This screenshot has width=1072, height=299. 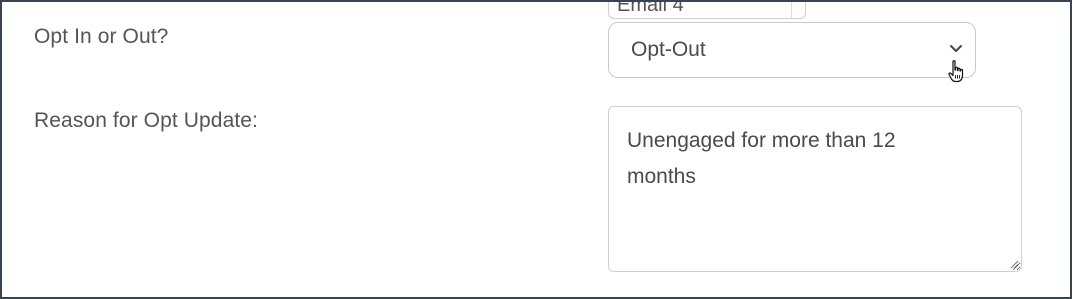 What do you see at coordinates (1014, 264) in the screenshot?
I see `resize-grip-icon` at bounding box center [1014, 264].